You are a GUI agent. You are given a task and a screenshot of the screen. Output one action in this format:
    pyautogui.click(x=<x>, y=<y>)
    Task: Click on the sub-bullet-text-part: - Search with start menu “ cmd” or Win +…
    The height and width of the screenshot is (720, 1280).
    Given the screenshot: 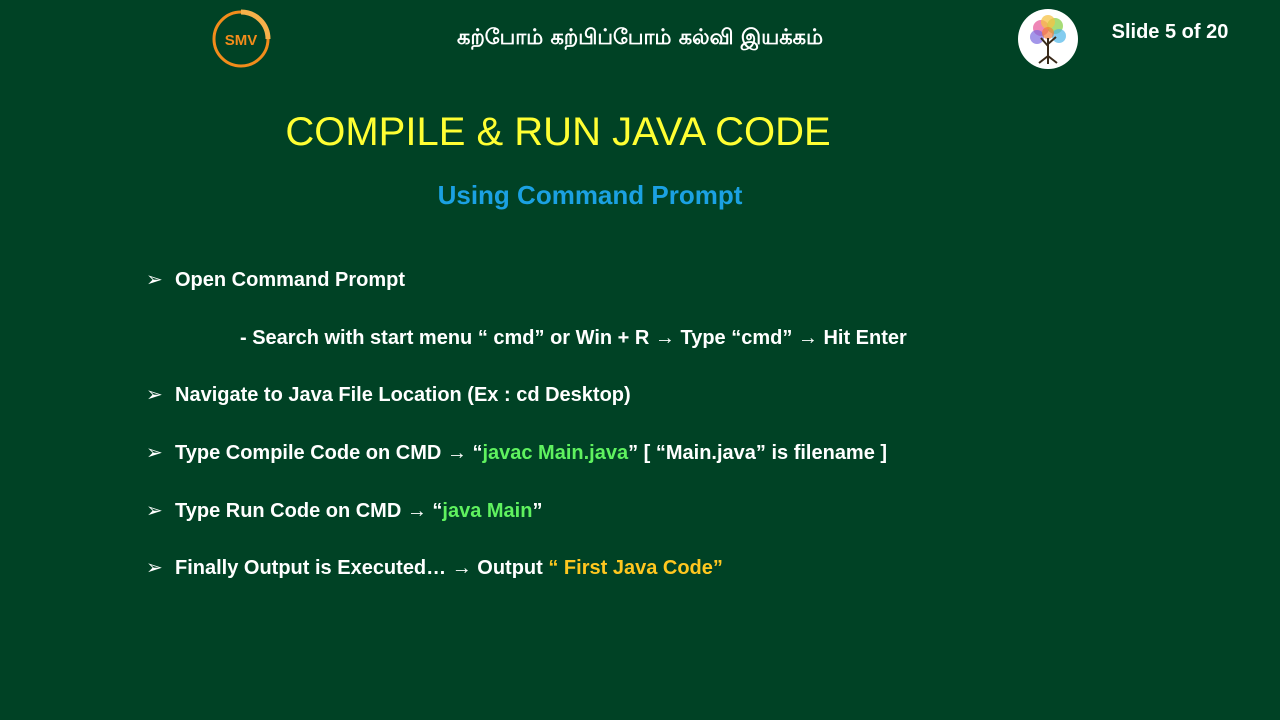 What is the action you would take?
    pyautogui.click(x=445, y=338)
    